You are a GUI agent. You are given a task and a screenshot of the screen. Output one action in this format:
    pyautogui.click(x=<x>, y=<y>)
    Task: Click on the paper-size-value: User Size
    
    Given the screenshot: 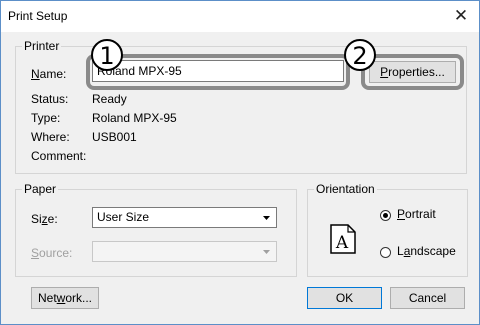 What is the action you would take?
    pyautogui.click(x=123, y=217)
    